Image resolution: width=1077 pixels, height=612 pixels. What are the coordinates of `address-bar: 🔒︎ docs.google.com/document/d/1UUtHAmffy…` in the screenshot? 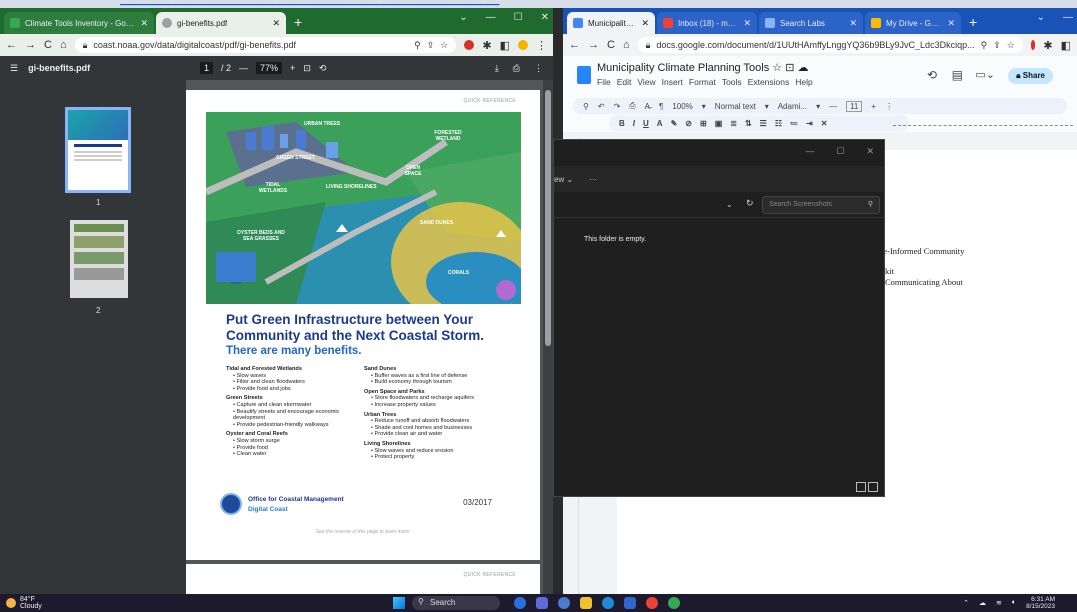 It's located at (830, 45).